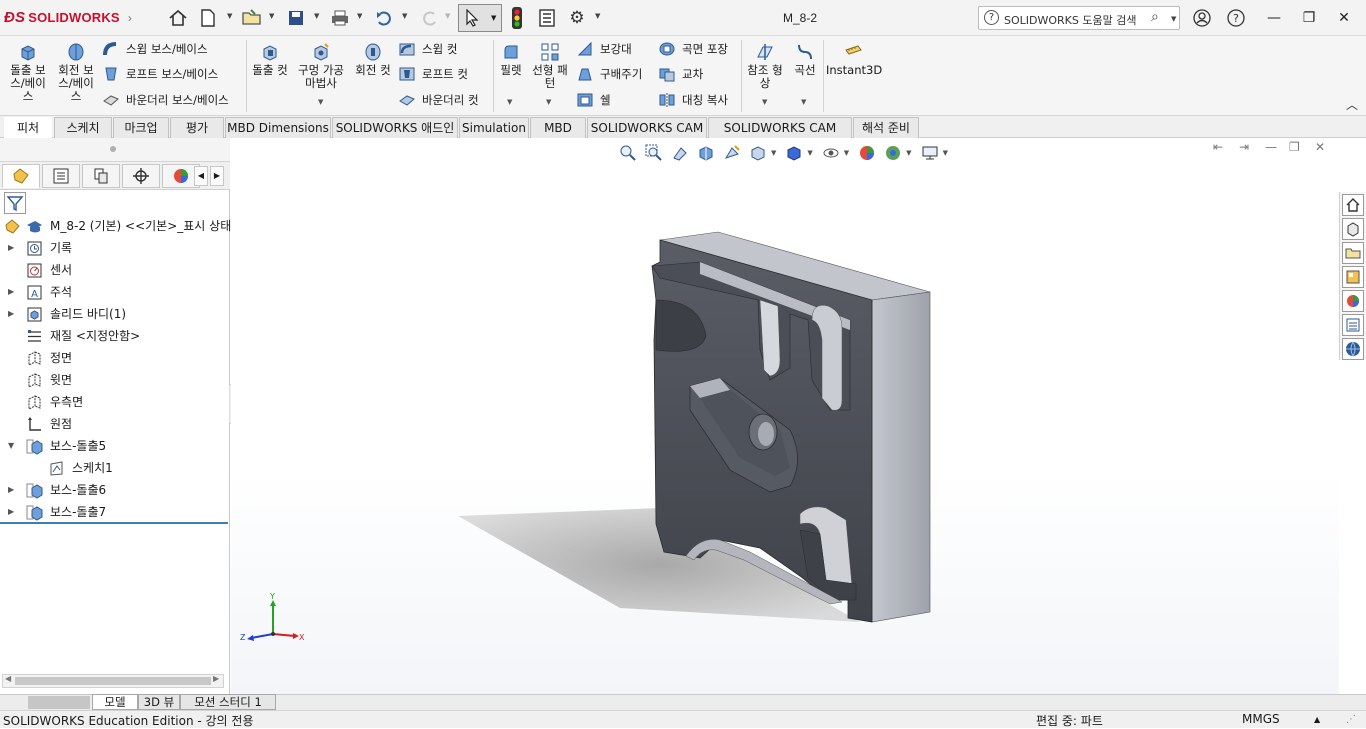  I want to click on tab-solidworks-cam: SOLIDWORKS CAM, so click(647, 127).